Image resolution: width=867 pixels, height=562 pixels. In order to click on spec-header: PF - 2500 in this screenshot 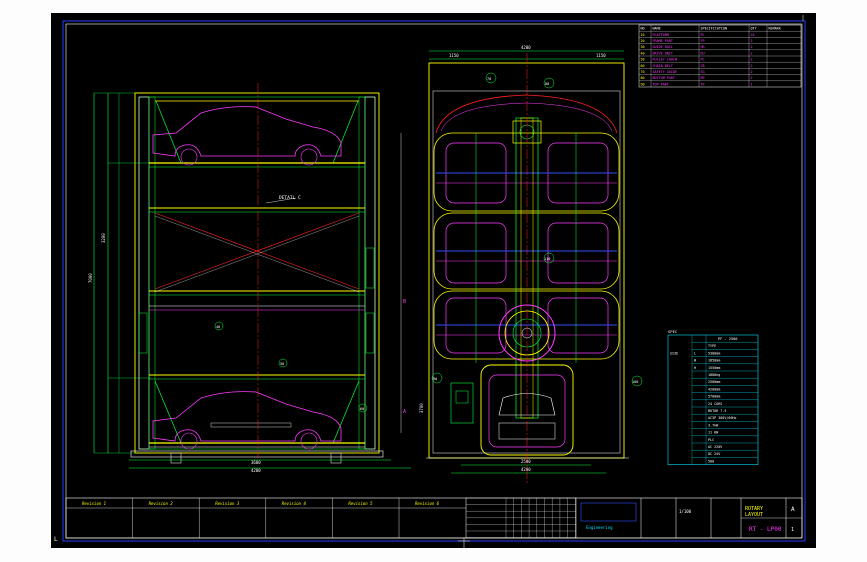, I will do `click(727, 339)`.